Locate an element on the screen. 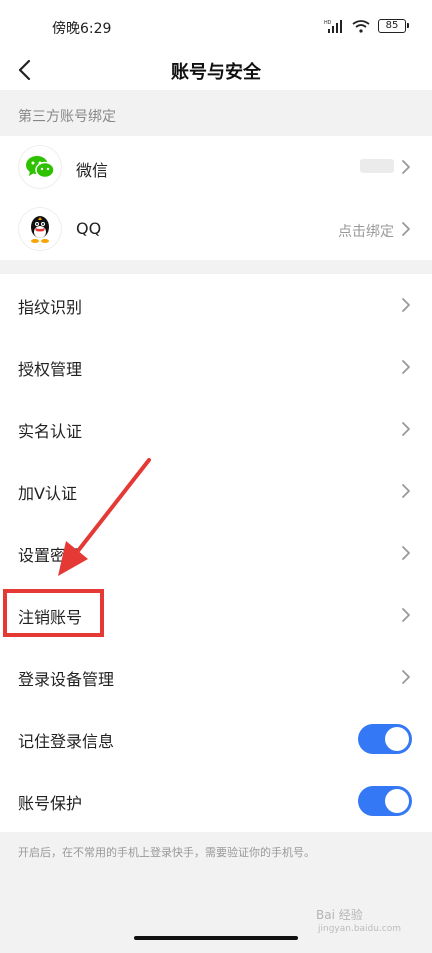 The width and height of the screenshot is (432, 953). bind-row-qq: QQ 点击绑定 is located at coordinates (216, 229).